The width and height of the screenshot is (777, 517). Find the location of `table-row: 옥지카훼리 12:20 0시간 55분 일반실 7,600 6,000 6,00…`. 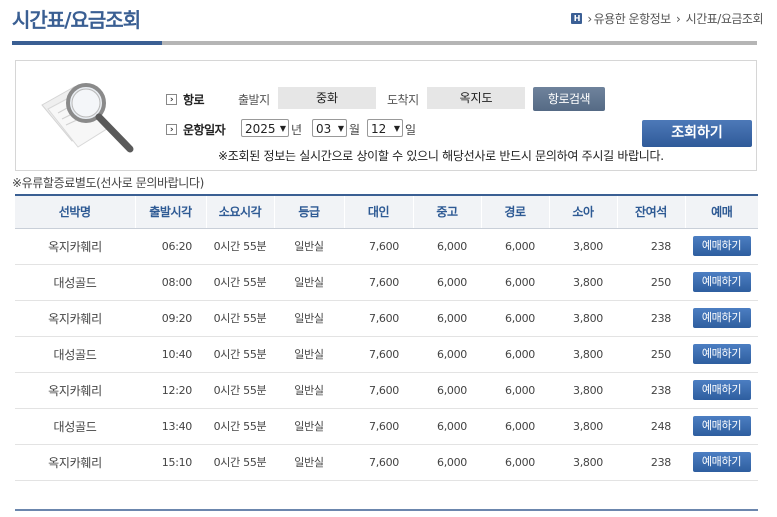

table-row: 옥지카훼리 12:20 0시간 55분 일반실 7,600 6,000 6,00… is located at coordinates (386, 390).